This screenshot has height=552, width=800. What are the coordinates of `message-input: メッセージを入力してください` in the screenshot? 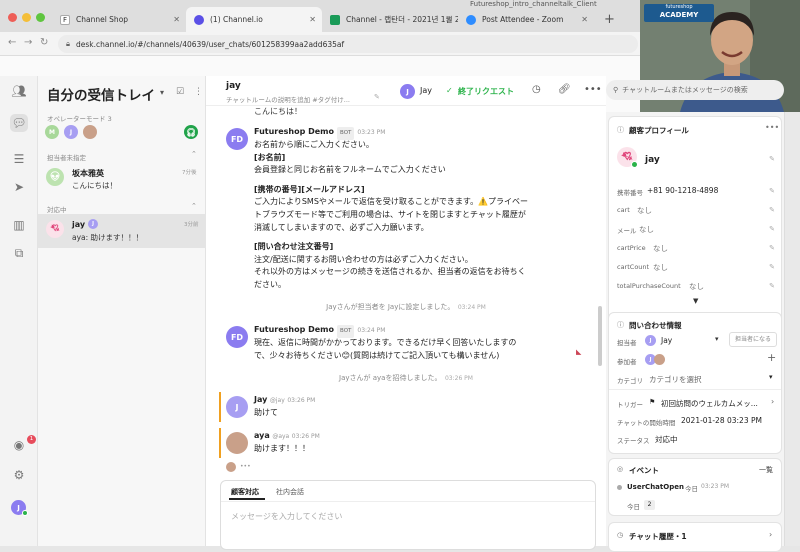 It's located at (286, 516).